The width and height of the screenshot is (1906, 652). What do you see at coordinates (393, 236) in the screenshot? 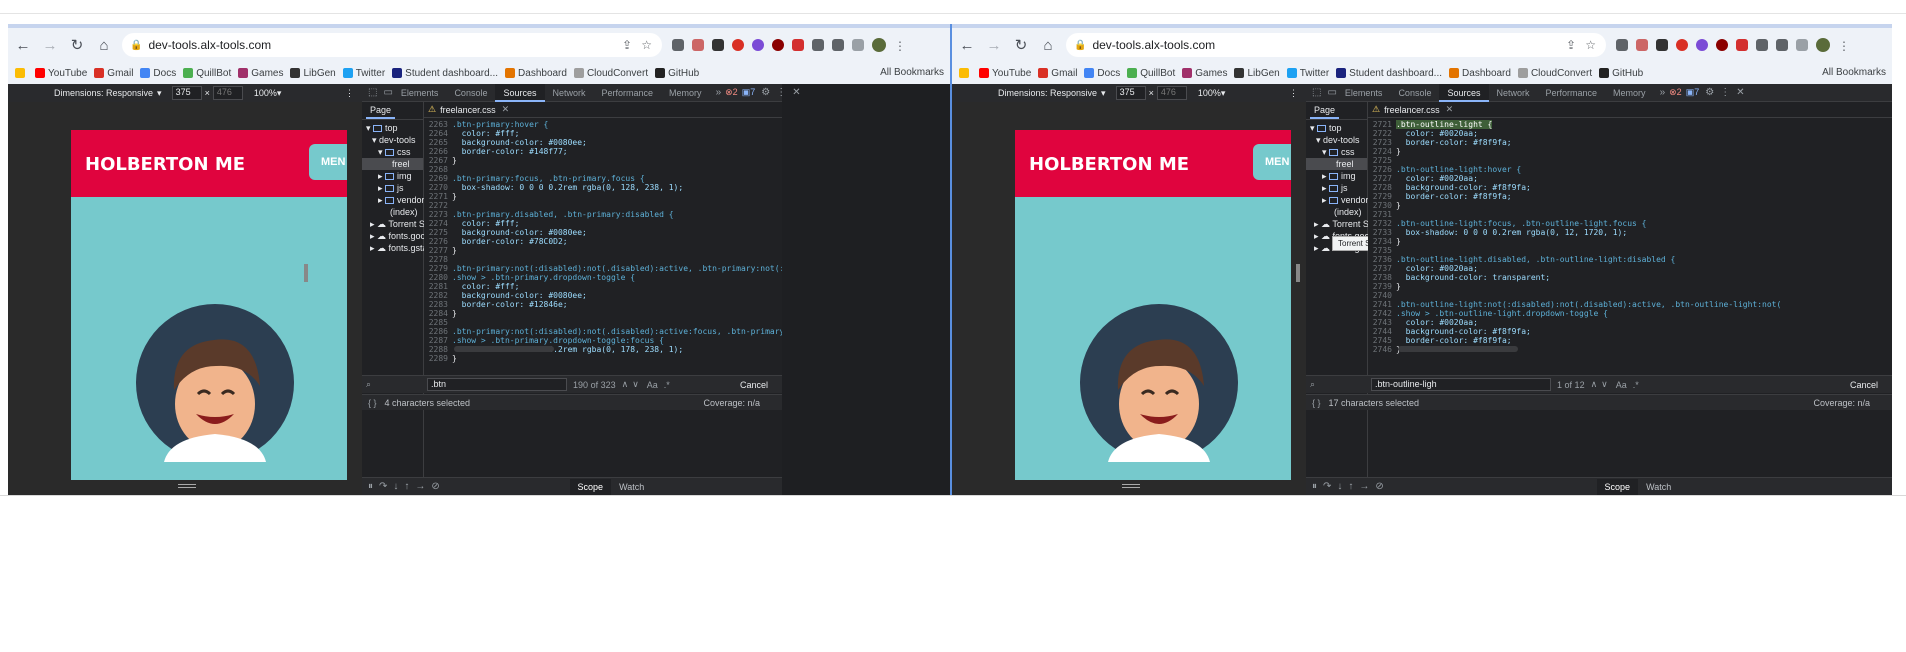
I see `tree-item: ▸ ☁ fonts.goc` at bounding box center [393, 236].